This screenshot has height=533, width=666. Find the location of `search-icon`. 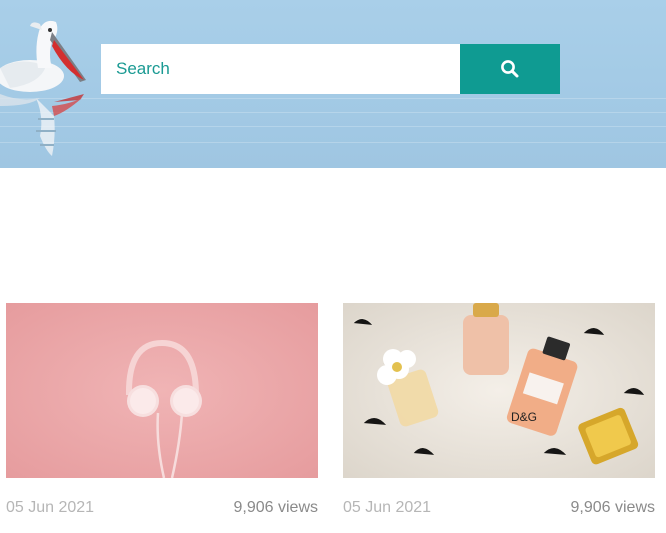

search-icon is located at coordinates (510, 69).